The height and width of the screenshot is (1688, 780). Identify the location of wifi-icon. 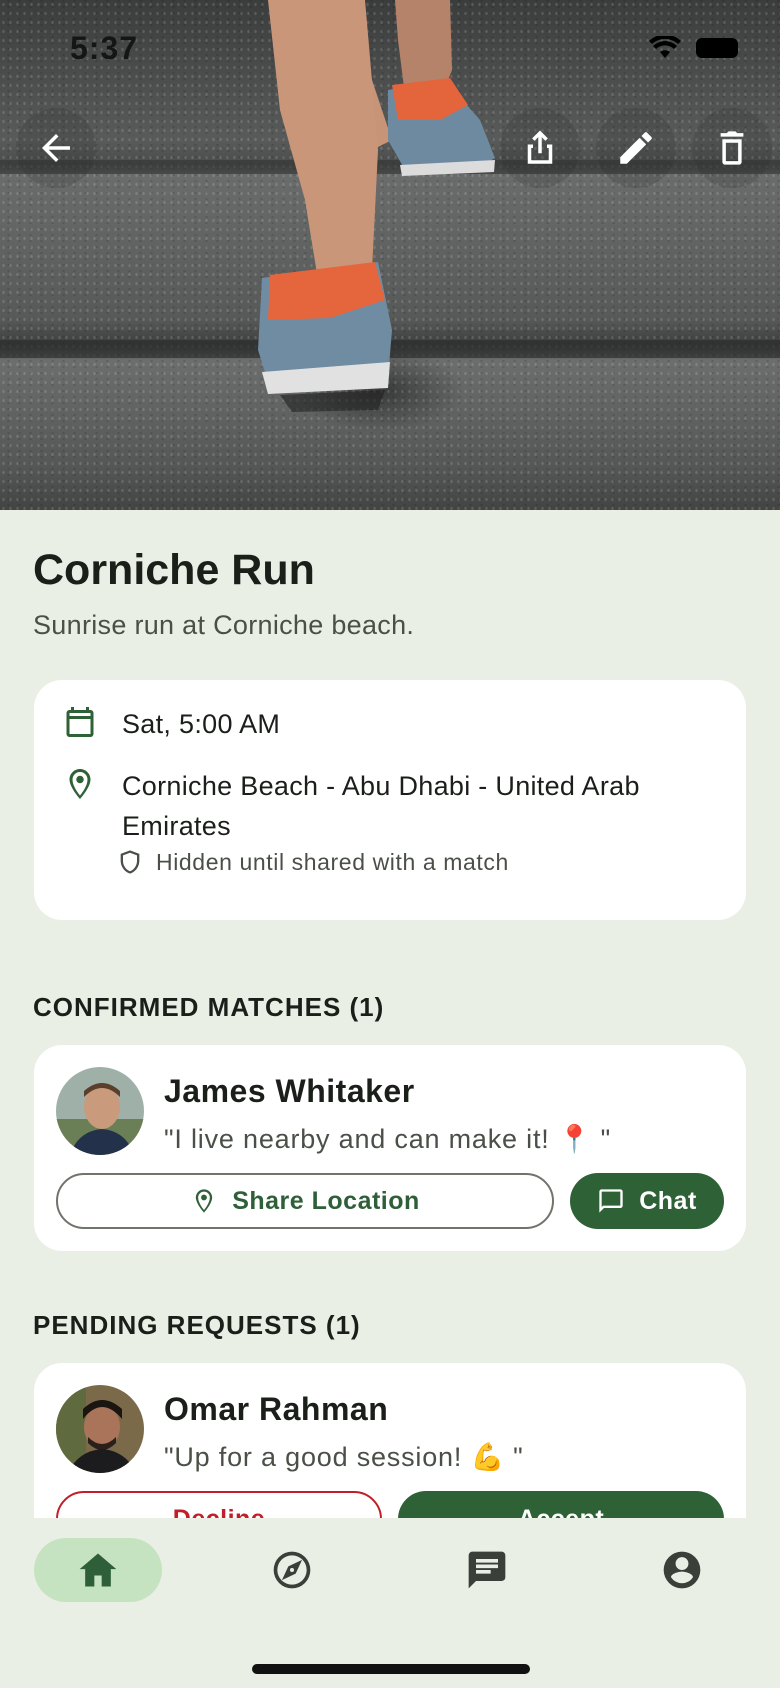
(665, 47).